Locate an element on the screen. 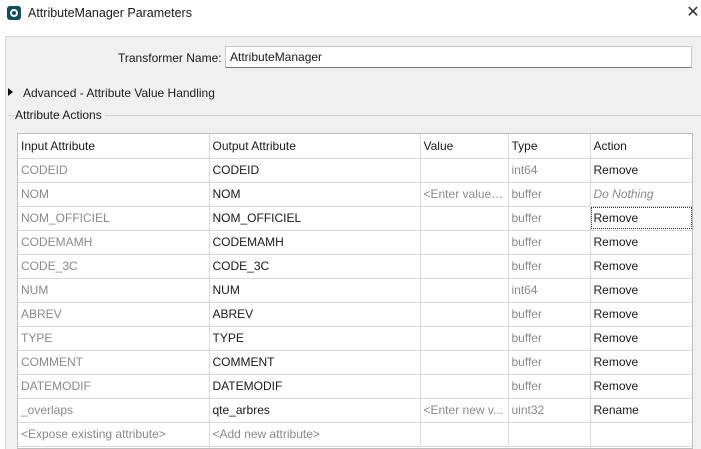 The width and height of the screenshot is (701, 449). table-row: CODE_3C CODE_3C buffer Remove is located at coordinates (355, 266).